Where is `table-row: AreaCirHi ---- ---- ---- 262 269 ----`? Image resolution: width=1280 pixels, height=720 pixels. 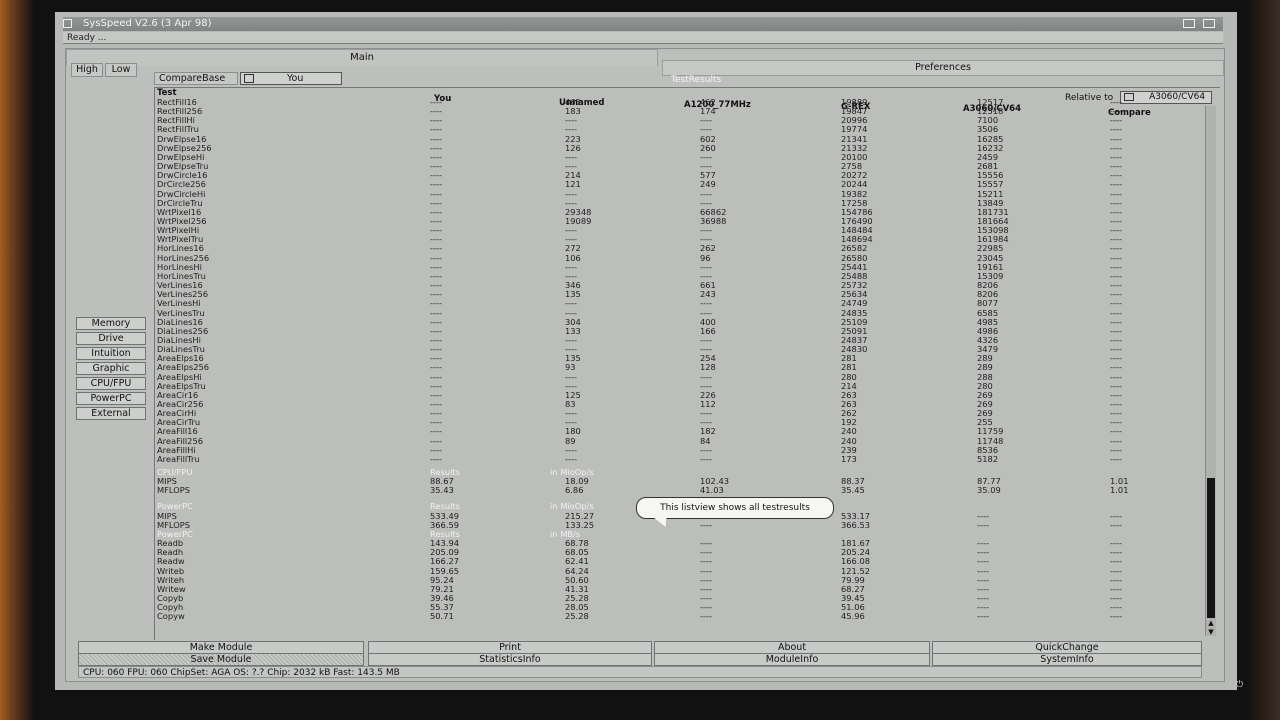
table-row: AreaCirHi ---- ---- ---- 262 269 ---- is located at coordinates (675, 413).